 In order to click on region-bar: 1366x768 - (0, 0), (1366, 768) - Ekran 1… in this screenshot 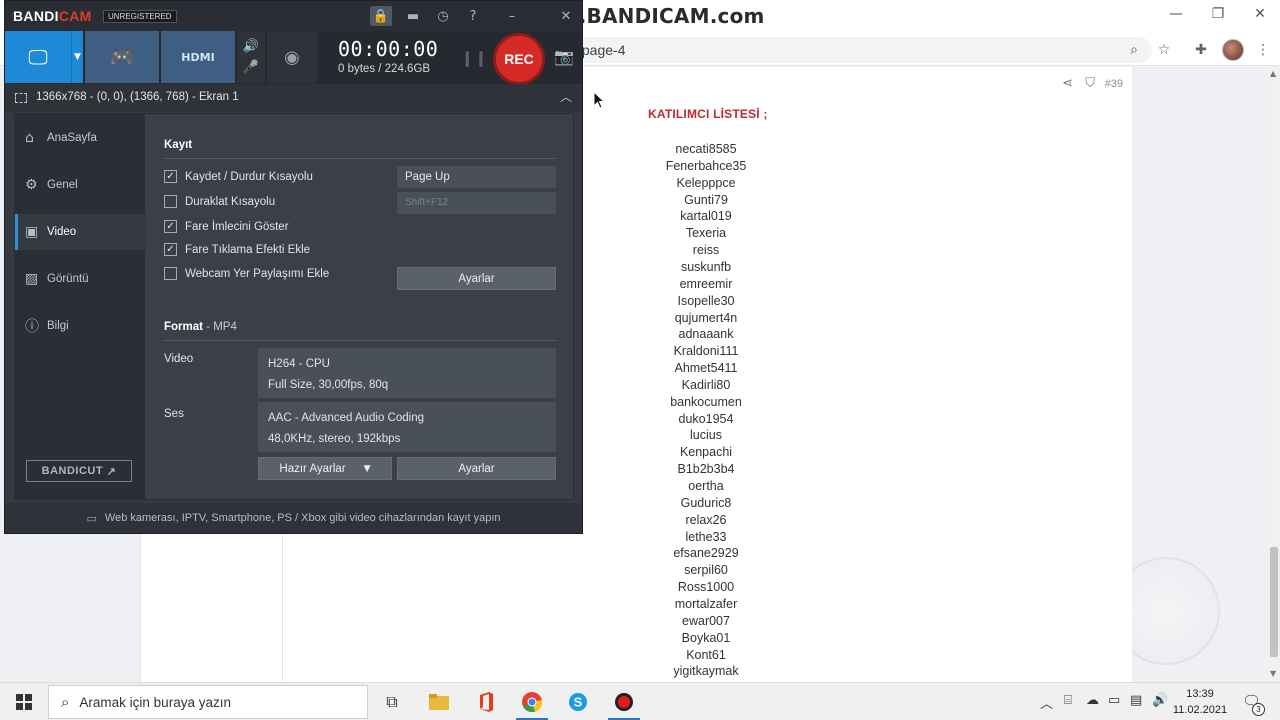, I will do `click(293, 98)`.